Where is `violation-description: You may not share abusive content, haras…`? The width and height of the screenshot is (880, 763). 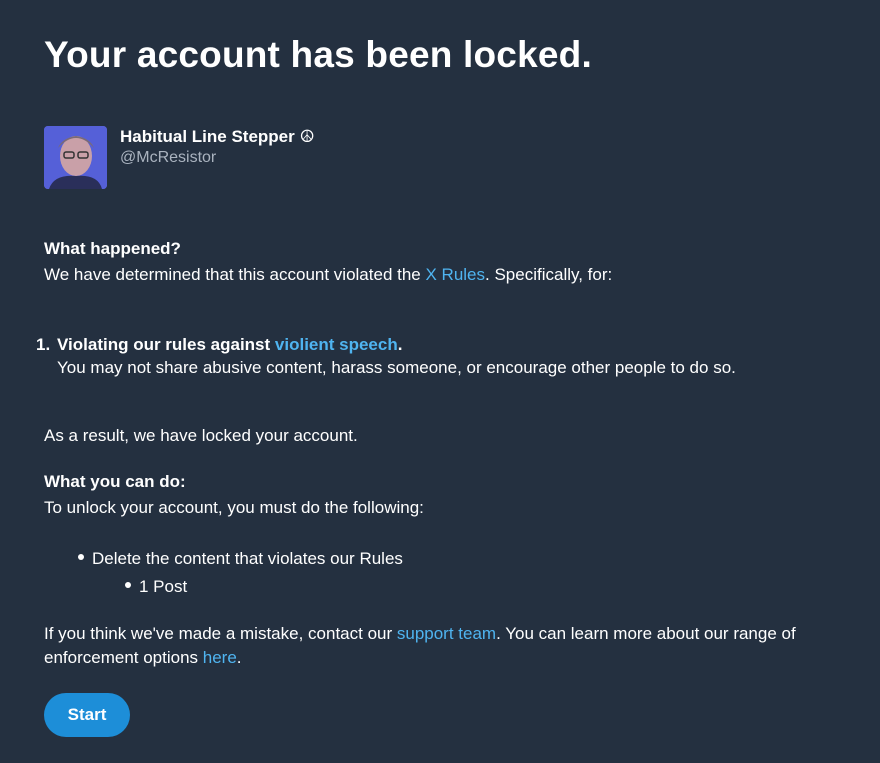 violation-description: You may not share abusive content, haras… is located at coordinates (396, 367).